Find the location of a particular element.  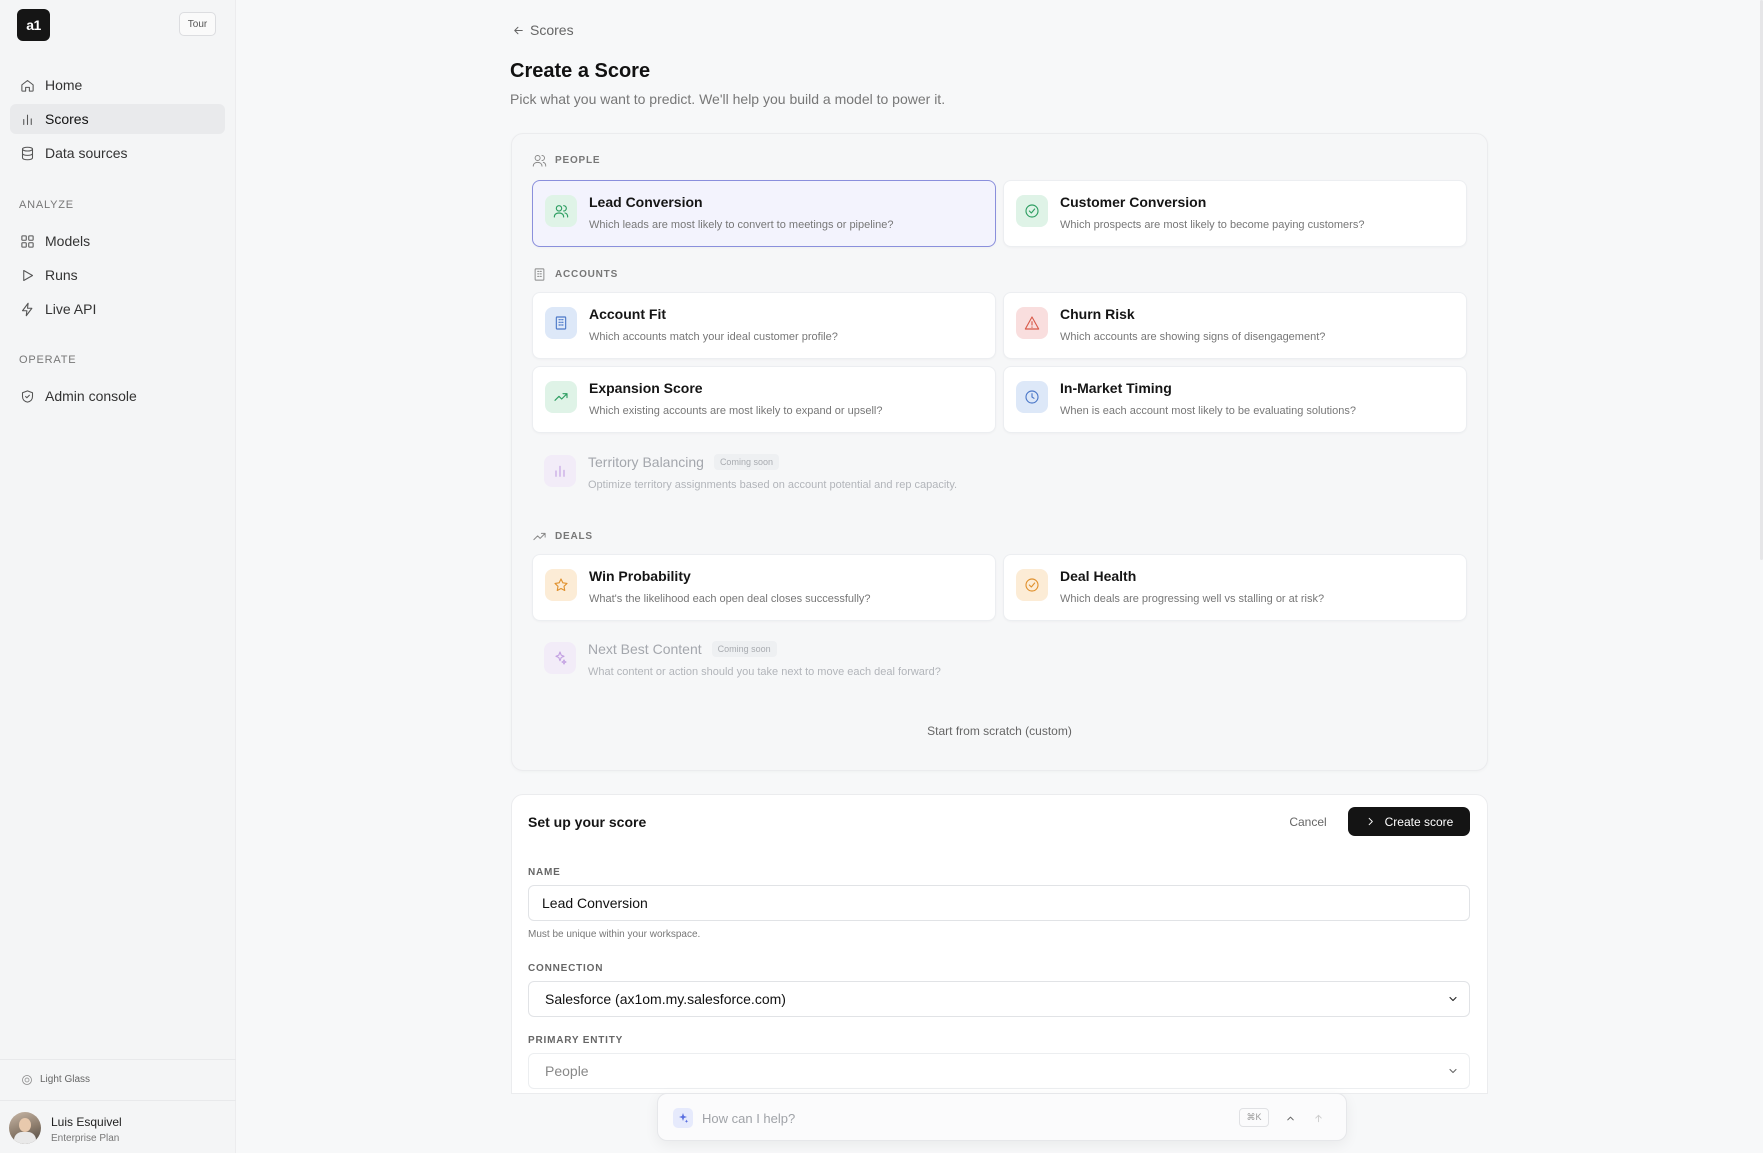

send-button is located at coordinates (1318, 1118).